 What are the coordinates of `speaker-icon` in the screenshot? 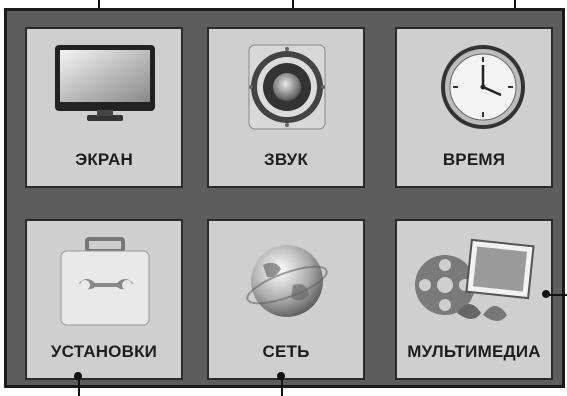 It's located at (286, 93).